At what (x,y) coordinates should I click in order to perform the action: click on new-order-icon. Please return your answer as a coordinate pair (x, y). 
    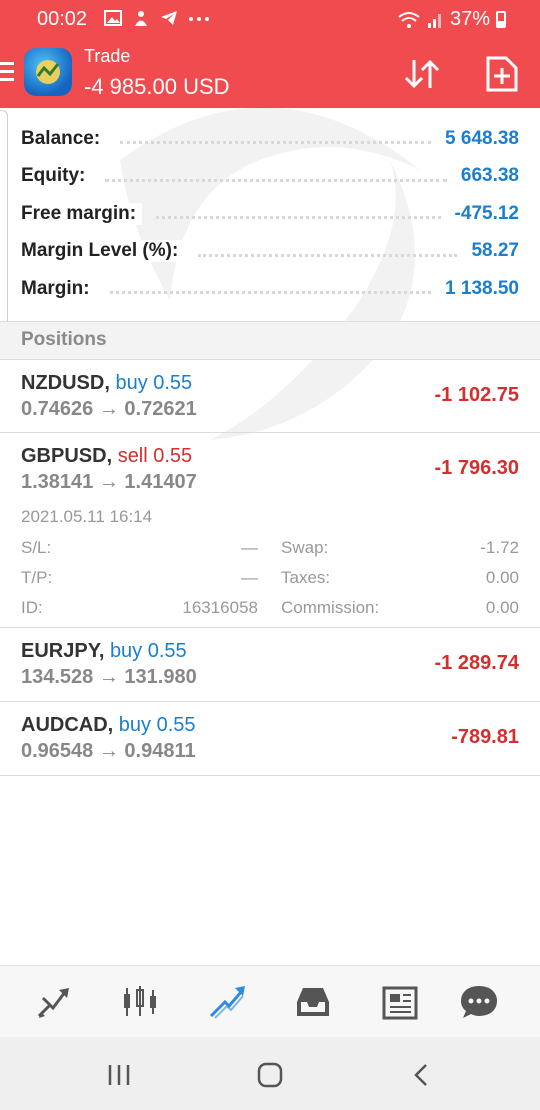
    Looking at the image, I should click on (502, 74).